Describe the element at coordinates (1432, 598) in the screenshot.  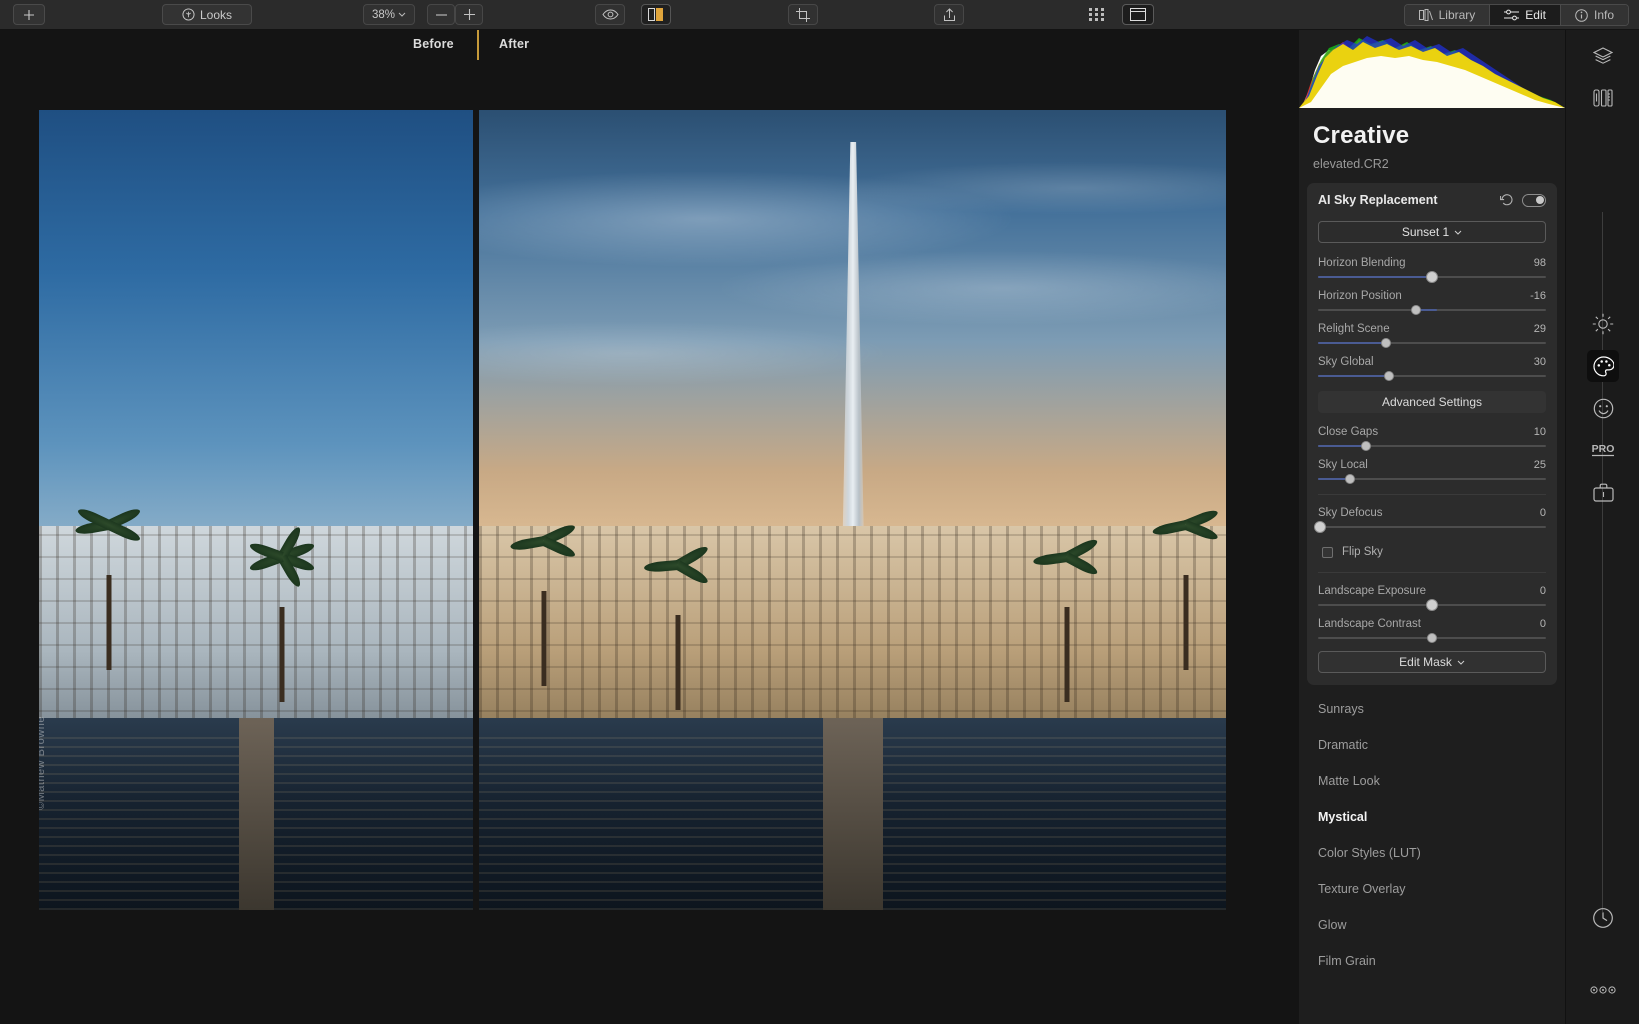
I see `slider-landscape-exposure: Landscape Exposure 0` at that location.